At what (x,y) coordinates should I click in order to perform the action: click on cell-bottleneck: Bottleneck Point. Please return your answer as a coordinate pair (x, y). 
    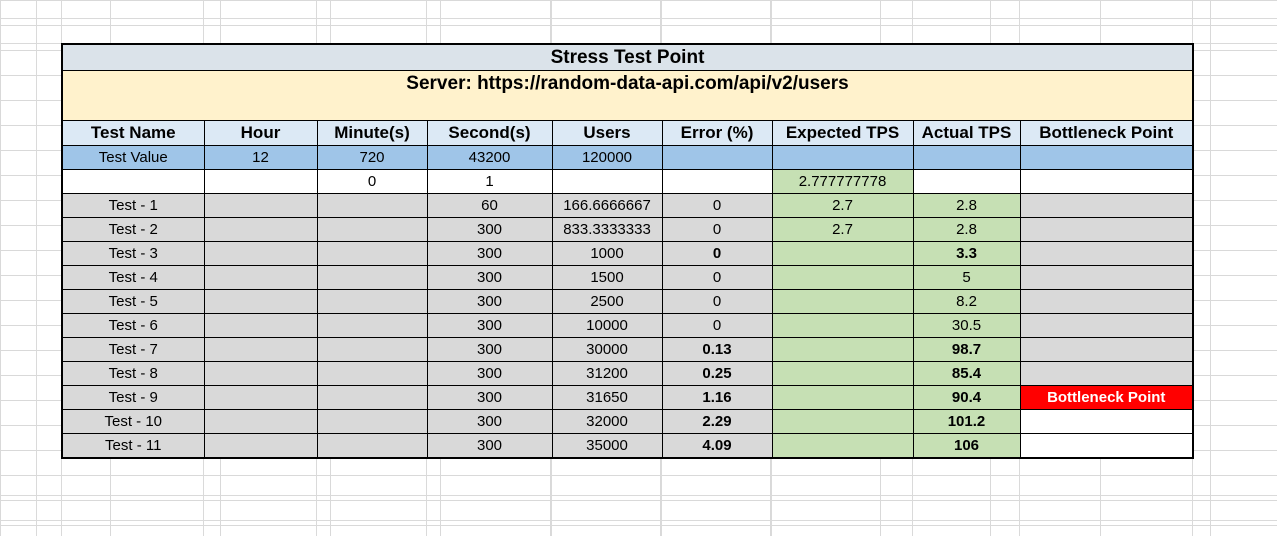
    Looking at the image, I should click on (1106, 397).